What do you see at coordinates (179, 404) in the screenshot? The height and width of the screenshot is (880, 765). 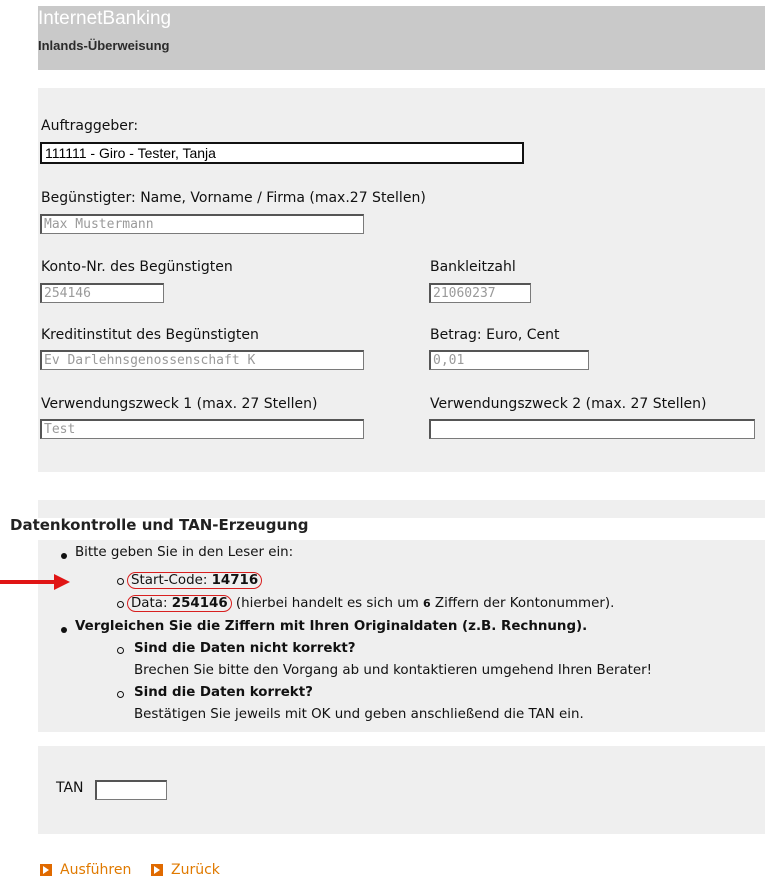 I see `zweck1-label: Verwendungszweck 1 (max. 27 Stellen)` at bounding box center [179, 404].